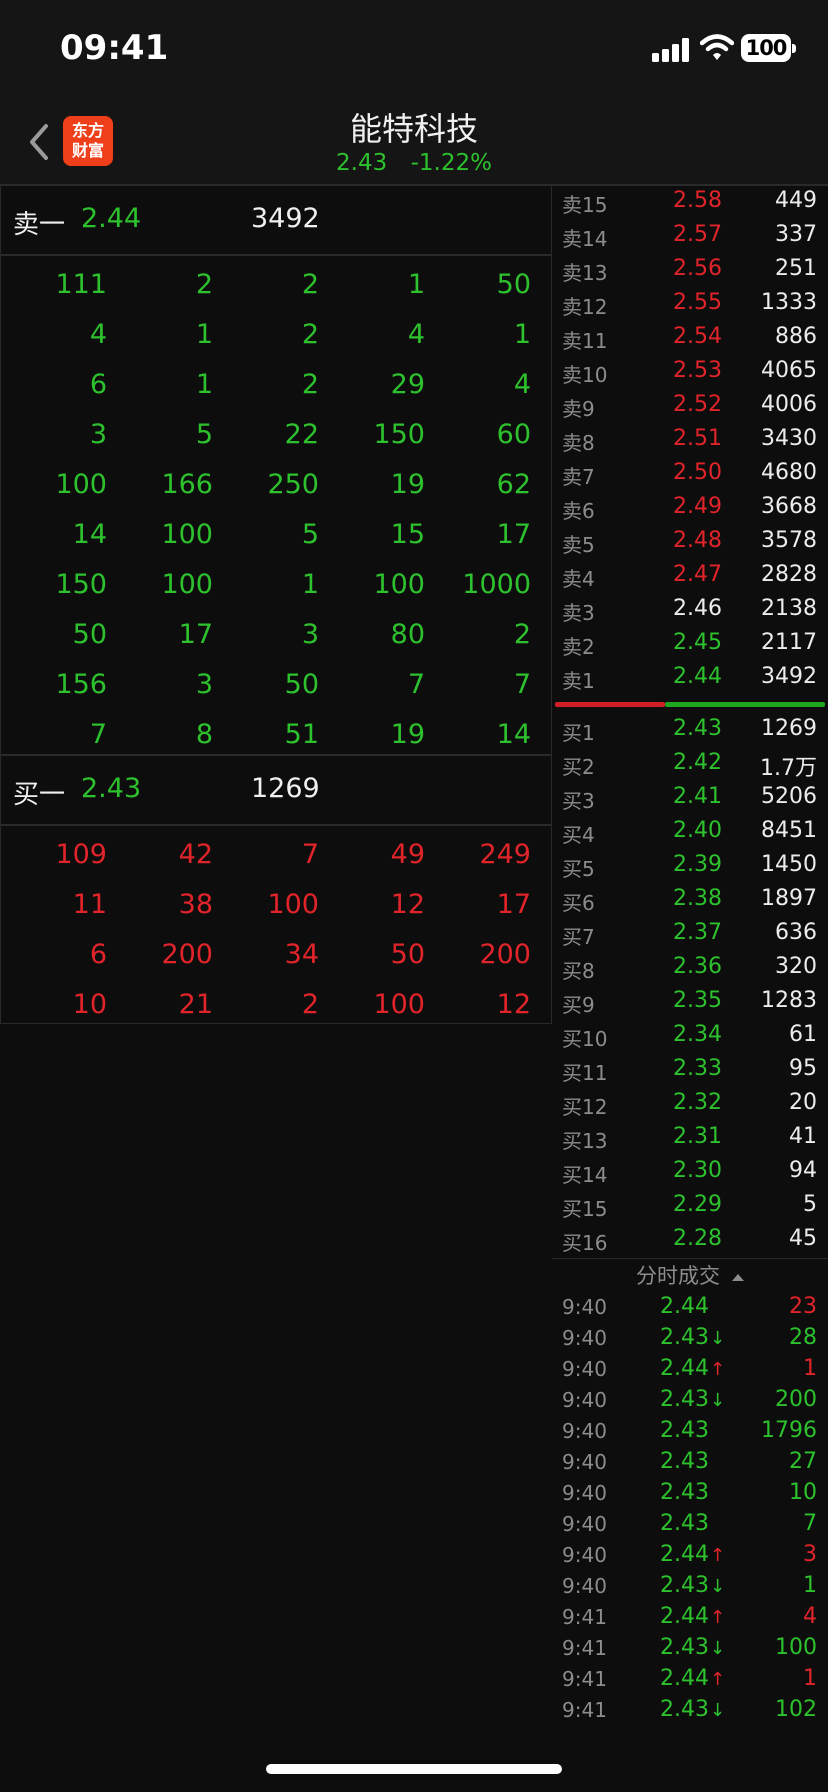 Image resolution: width=828 pixels, height=1792 pixels. I want to click on level-volume: 41, so click(803, 1136).